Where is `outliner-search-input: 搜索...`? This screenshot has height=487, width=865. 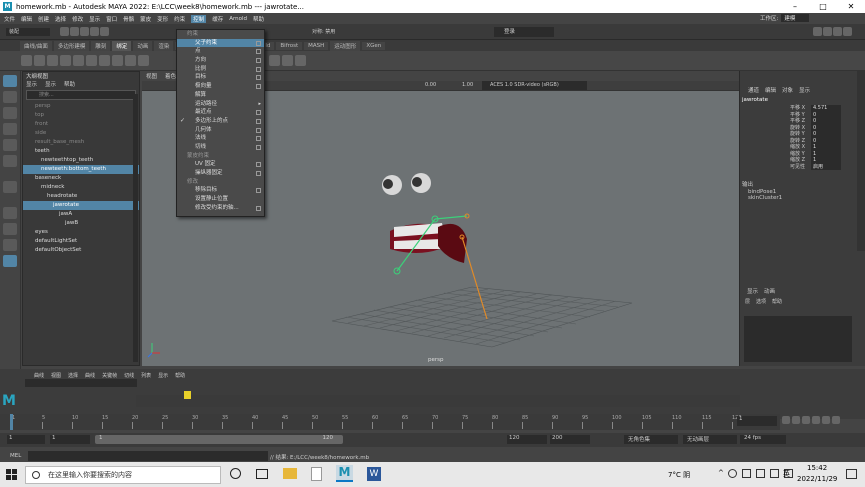 outliner-search-input: 搜索... is located at coordinates (81, 95).